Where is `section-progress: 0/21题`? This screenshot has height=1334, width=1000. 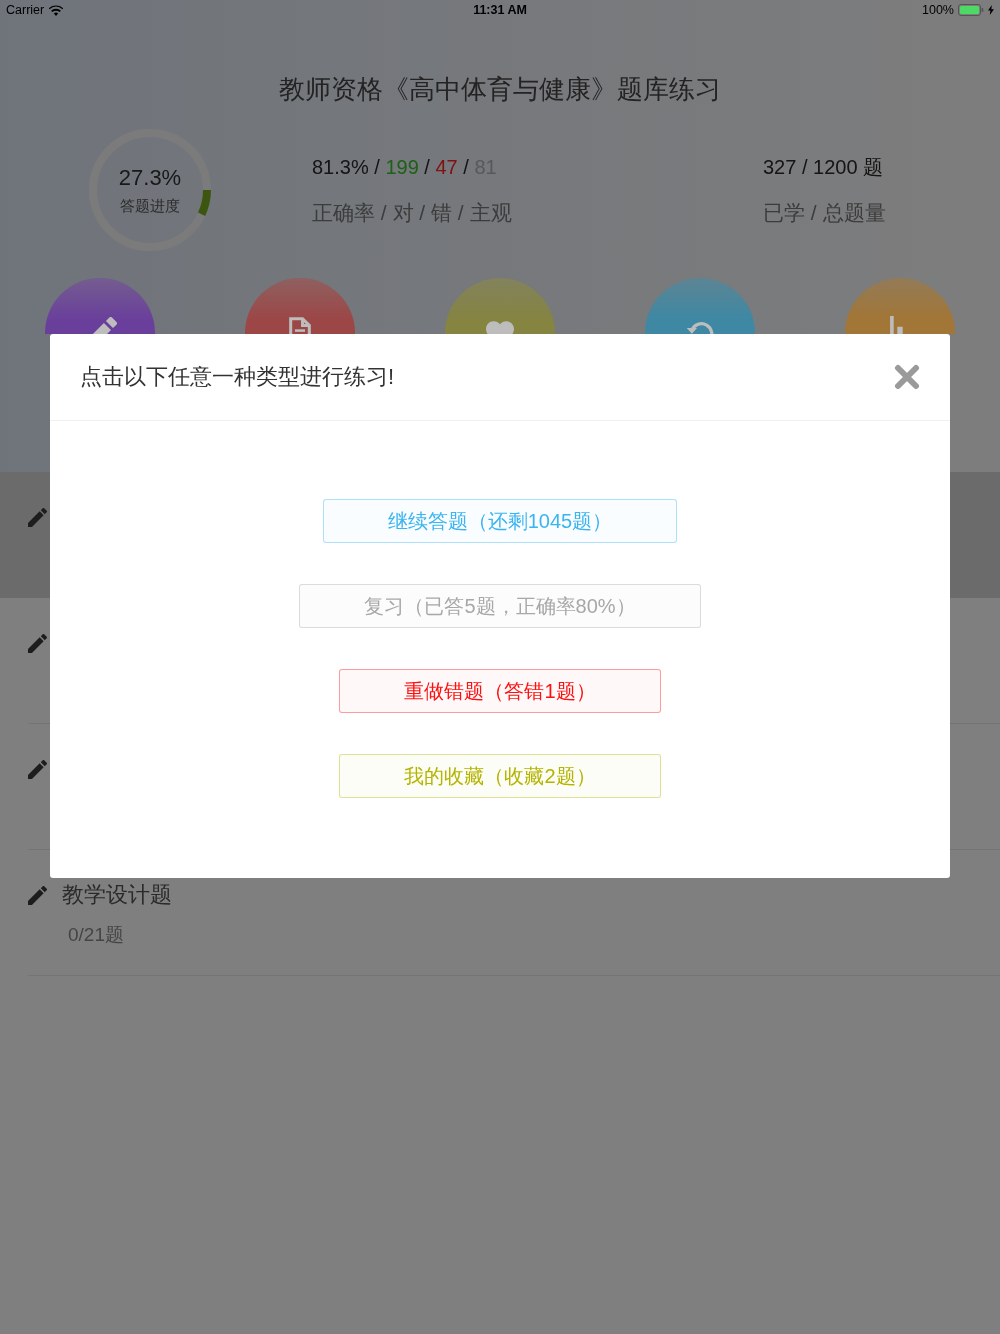
section-progress: 0/21题 is located at coordinates (96, 935).